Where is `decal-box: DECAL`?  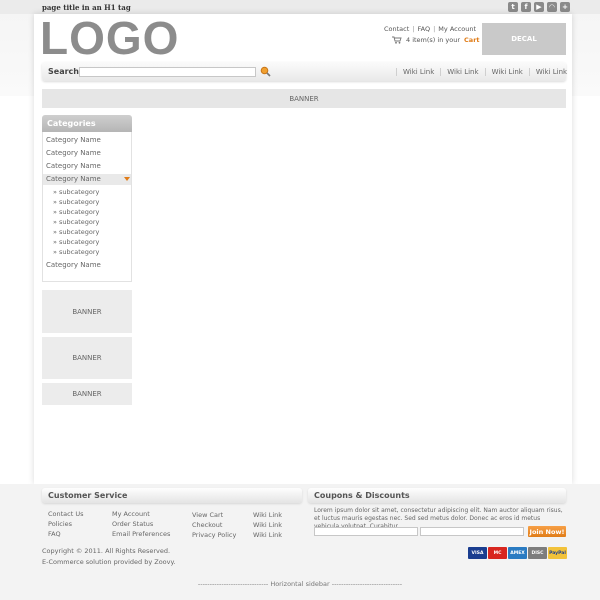
decal-box: DECAL is located at coordinates (524, 39).